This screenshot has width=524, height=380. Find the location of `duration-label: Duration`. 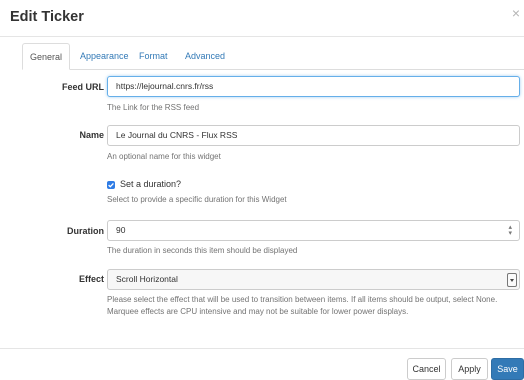

duration-label: Duration is located at coordinates (85, 231).